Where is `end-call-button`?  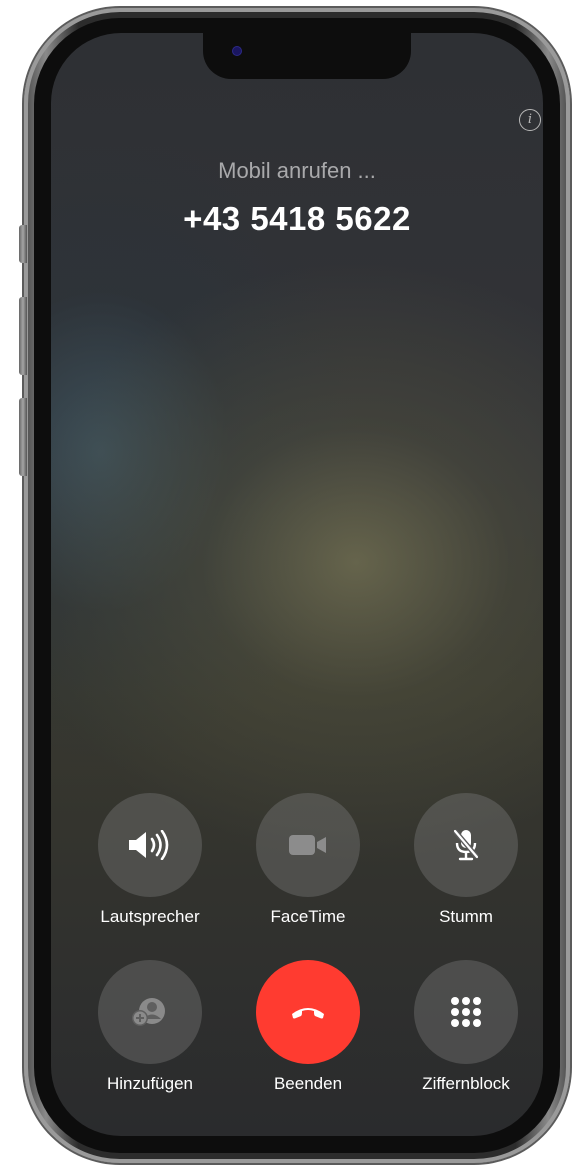 end-call-button is located at coordinates (308, 1012).